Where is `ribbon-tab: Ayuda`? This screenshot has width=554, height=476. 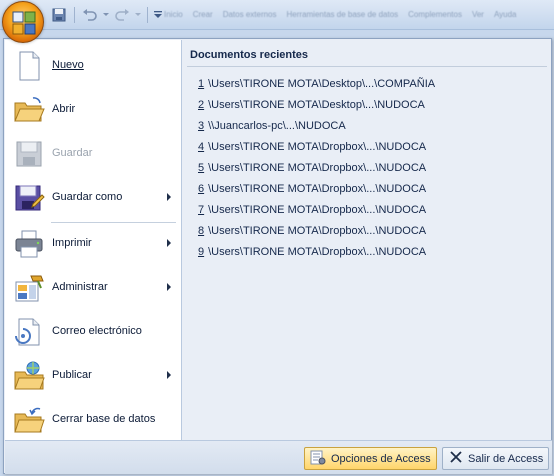
ribbon-tab: Ayuda is located at coordinates (505, 14).